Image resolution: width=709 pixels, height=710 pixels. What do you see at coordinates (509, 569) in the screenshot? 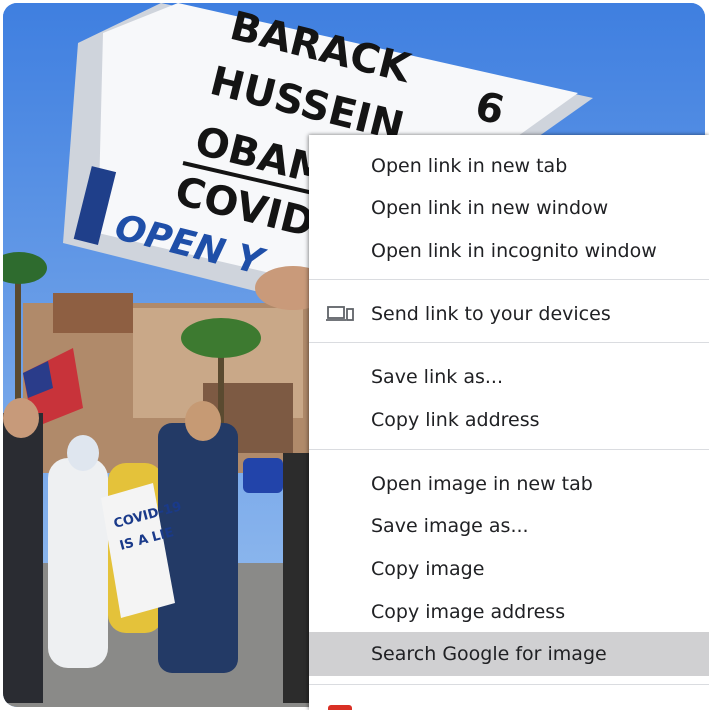
I see `menu-copy-image: Copy image` at bounding box center [509, 569].